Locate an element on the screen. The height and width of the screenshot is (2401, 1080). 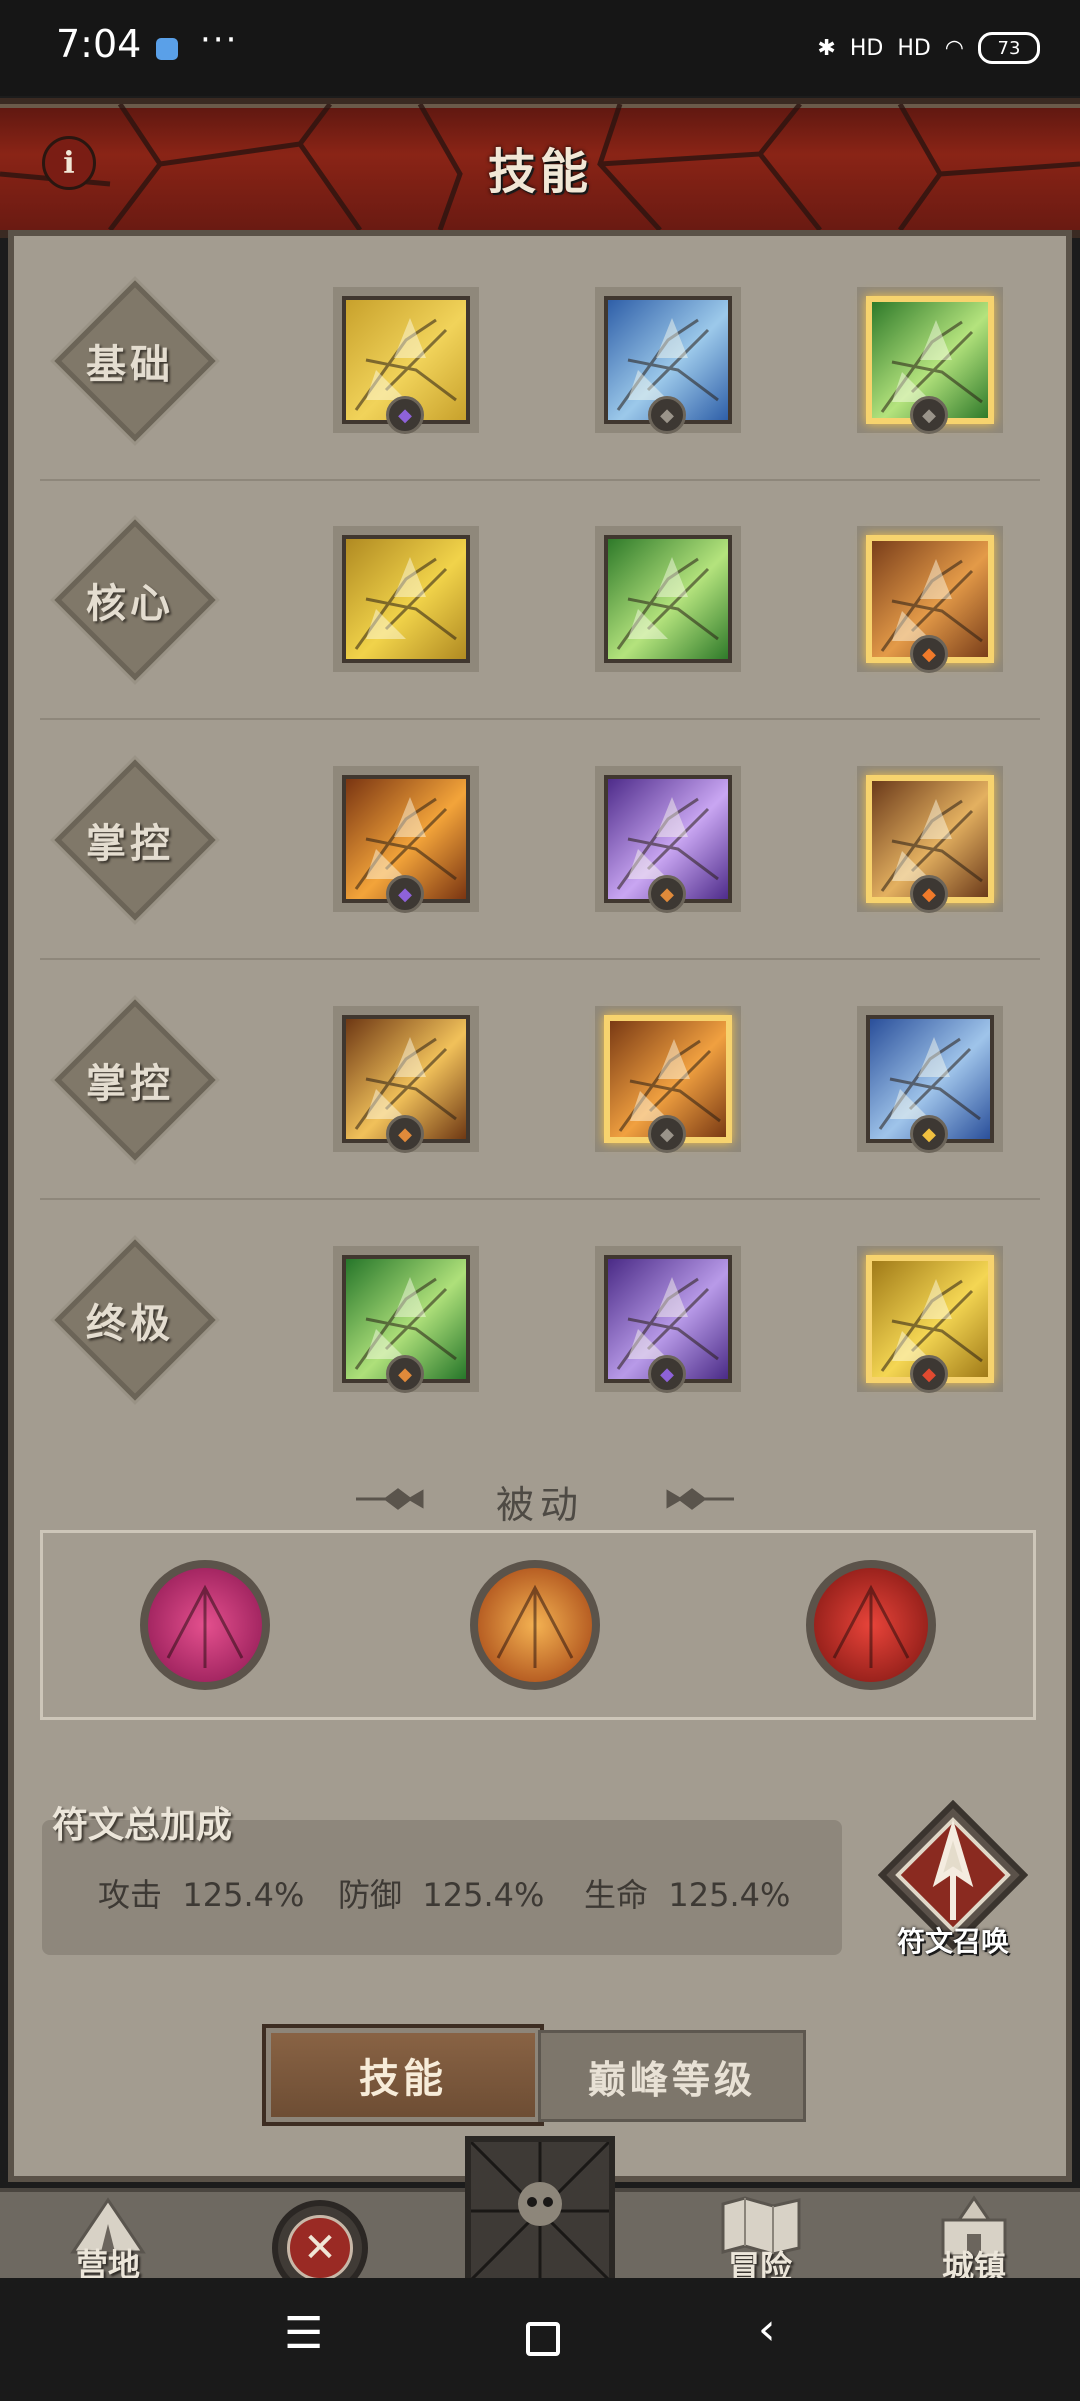
skull-emblem-icon is located at coordinates (540, 2211).